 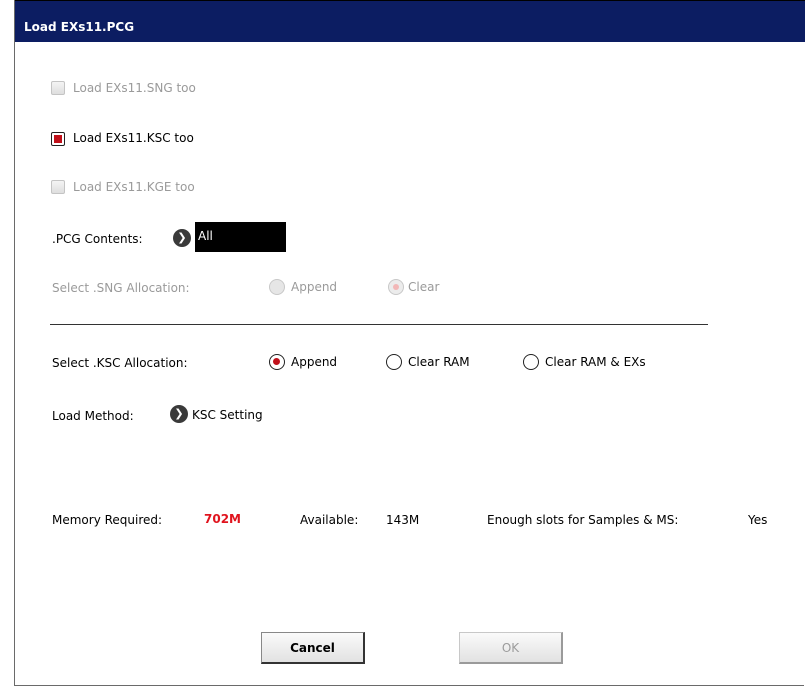 What do you see at coordinates (182, 238) in the screenshot?
I see `pcg-contents-popup-icon: ❯` at bounding box center [182, 238].